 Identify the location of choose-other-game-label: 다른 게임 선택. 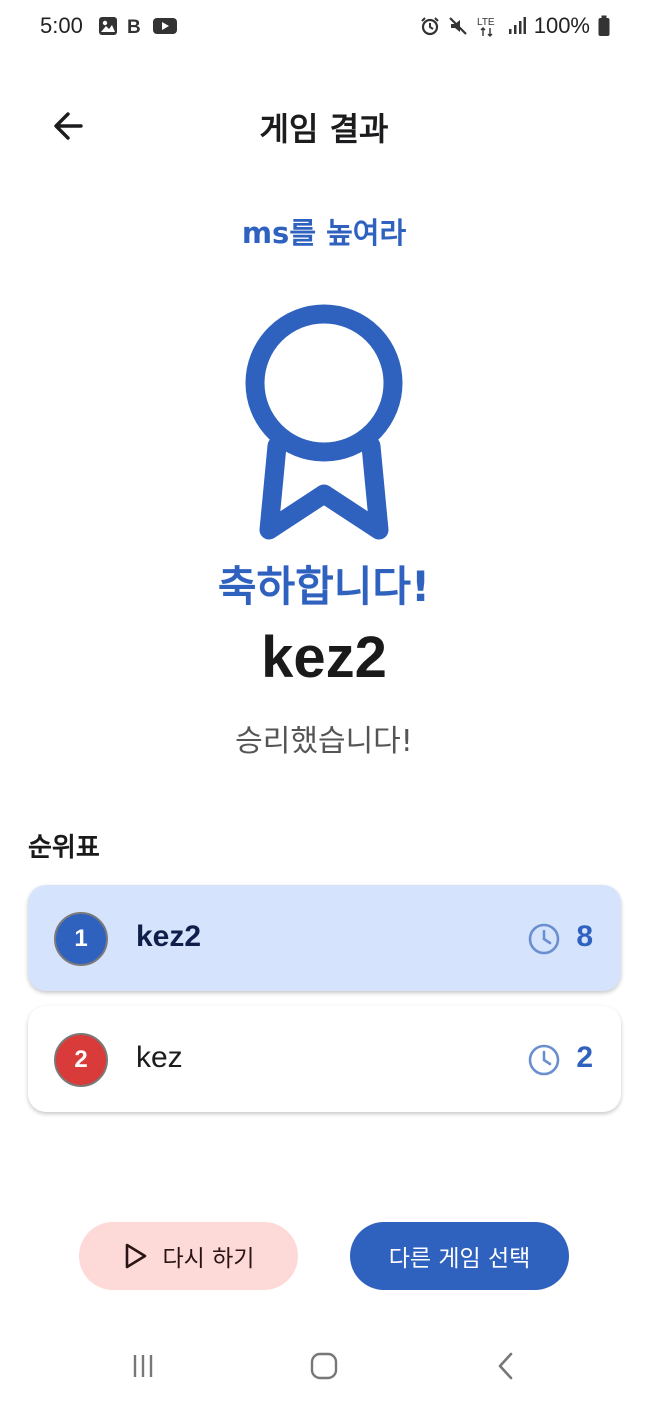
(459, 1259).